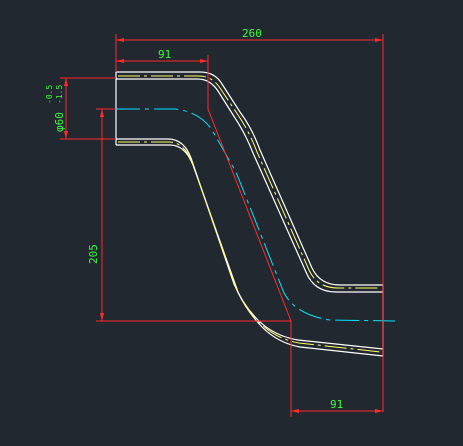 This screenshot has height=446, width=463. What do you see at coordinates (59, 122) in the screenshot?
I see `dim-diameter-text: φ60` at bounding box center [59, 122].